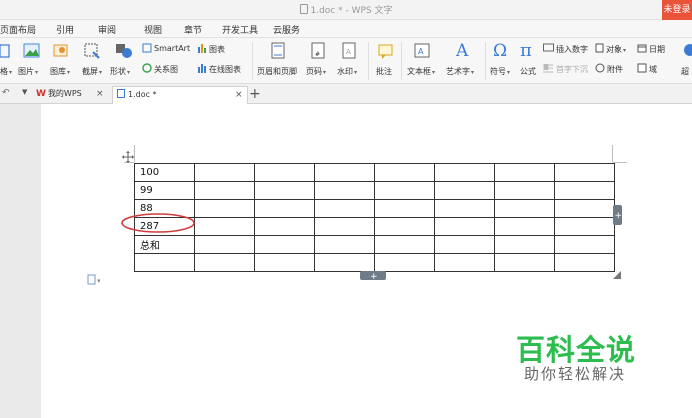  I want to click on login-button: 未登录, so click(677, 10).